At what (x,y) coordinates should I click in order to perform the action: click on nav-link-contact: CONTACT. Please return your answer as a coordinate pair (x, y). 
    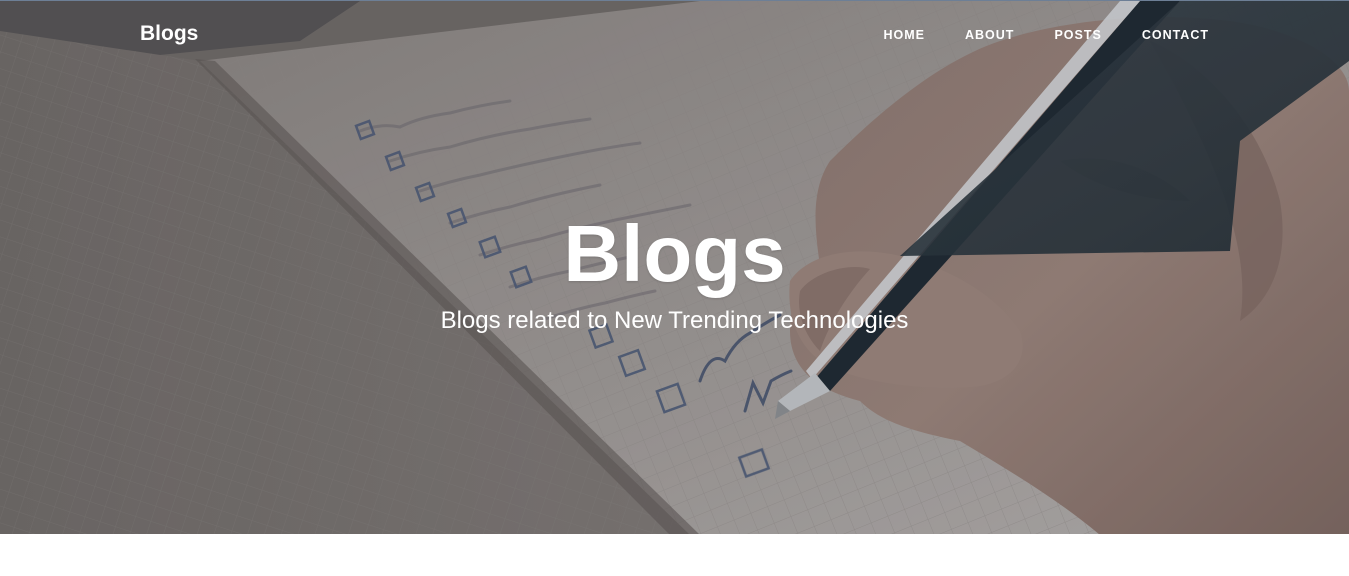
    Looking at the image, I should click on (1155, 35).